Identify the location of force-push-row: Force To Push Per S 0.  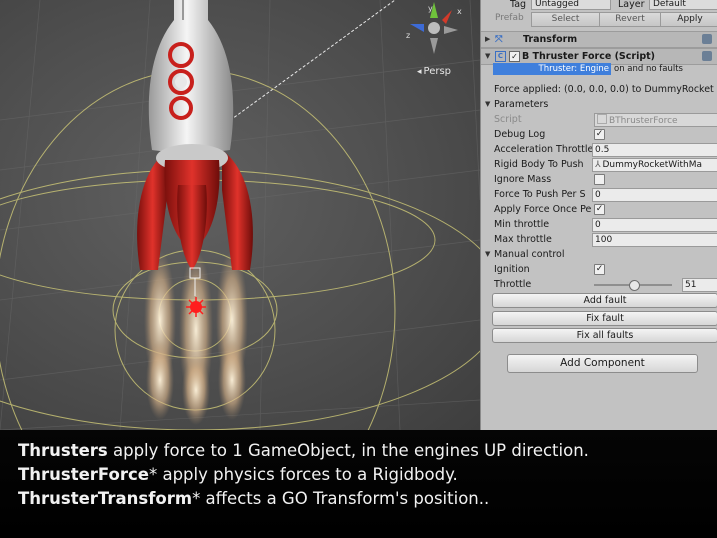
(599, 194).